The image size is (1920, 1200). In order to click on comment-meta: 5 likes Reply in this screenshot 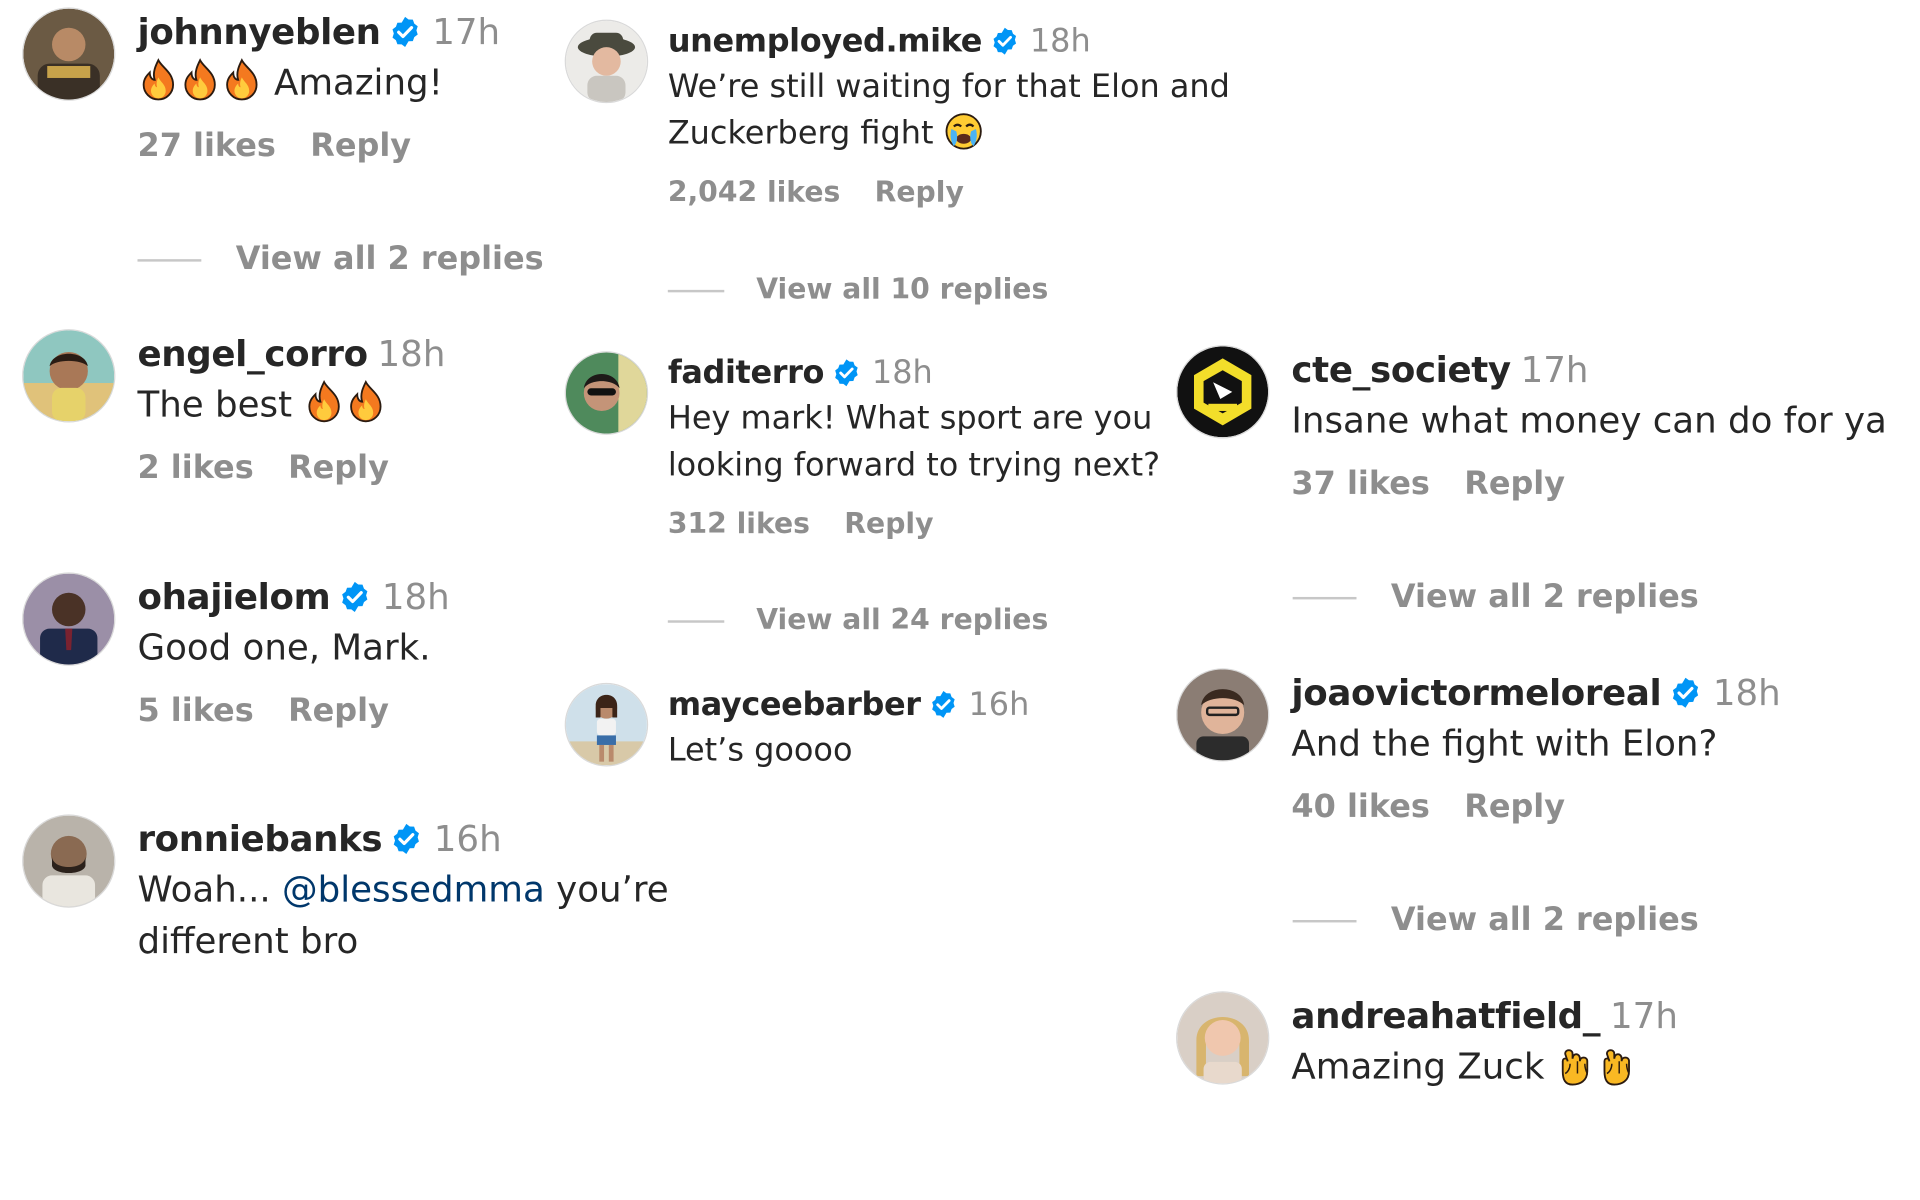, I will do `click(293, 711)`.